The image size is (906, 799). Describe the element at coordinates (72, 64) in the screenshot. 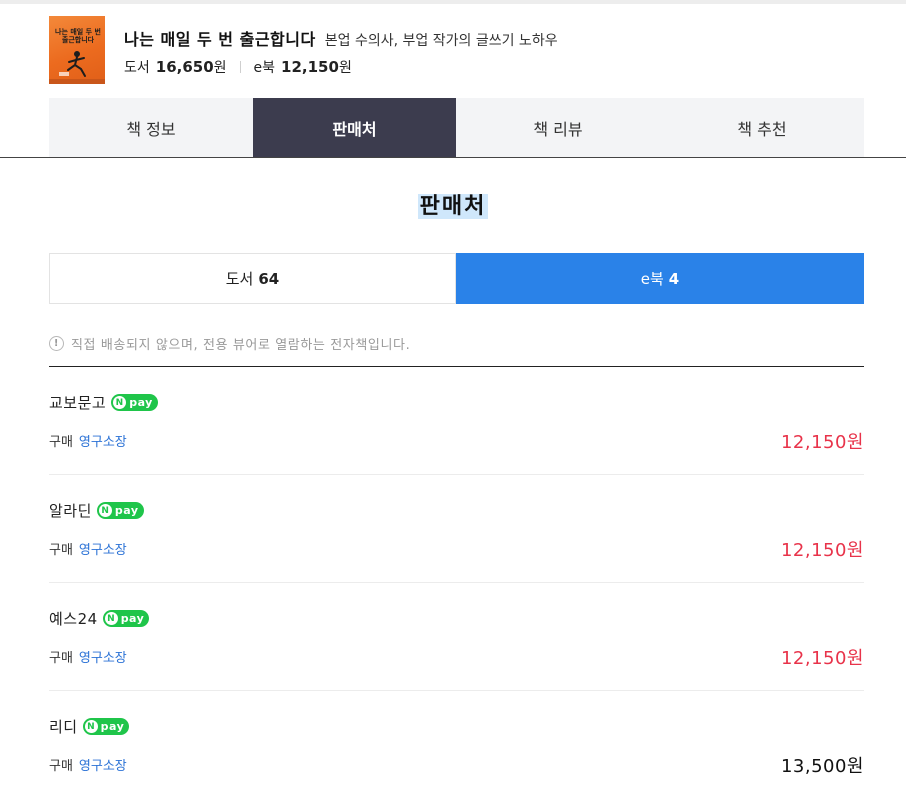

I see `runner-illustration-icon` at that location.